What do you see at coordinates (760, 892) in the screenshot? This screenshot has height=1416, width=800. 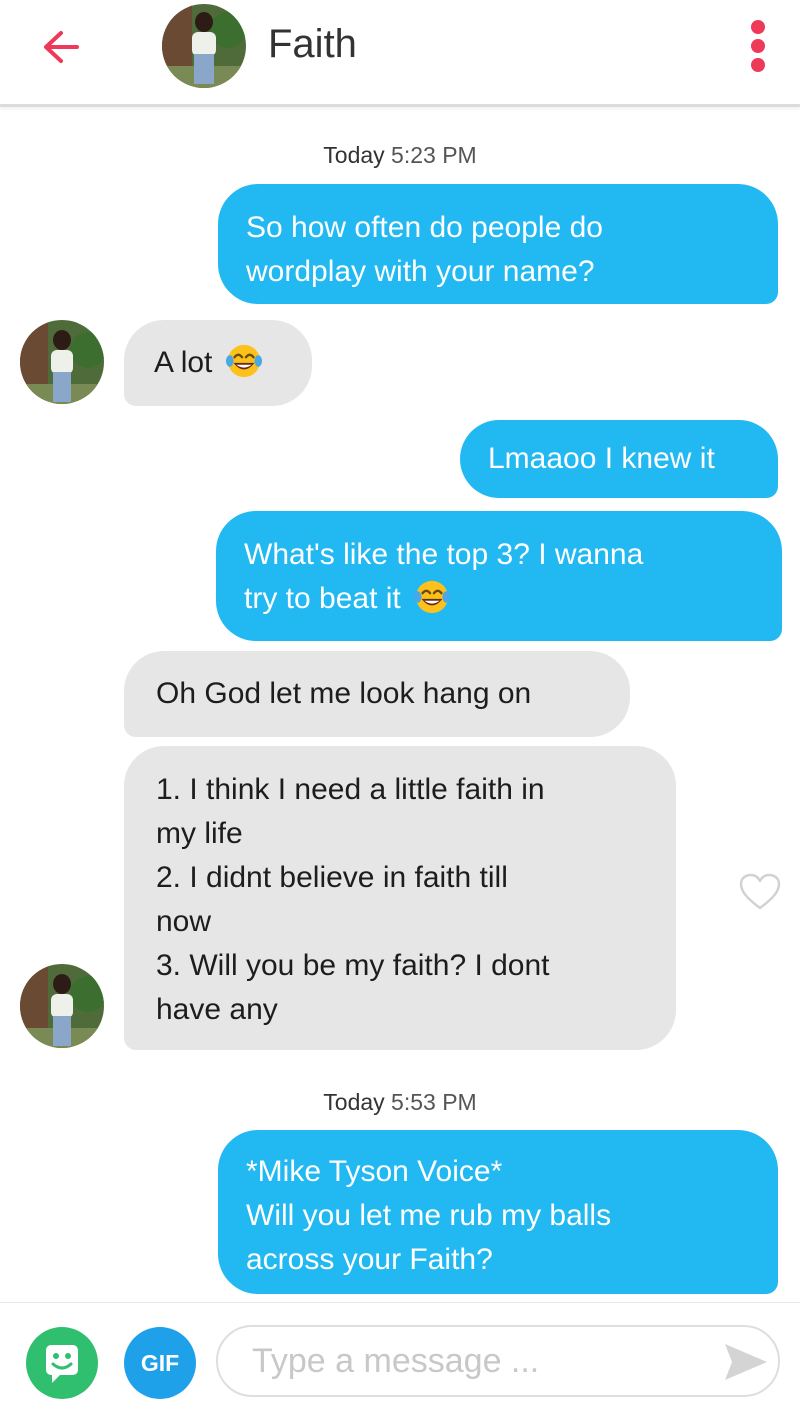 I see `heart-outline-icon` at bounding box center [760, 892].